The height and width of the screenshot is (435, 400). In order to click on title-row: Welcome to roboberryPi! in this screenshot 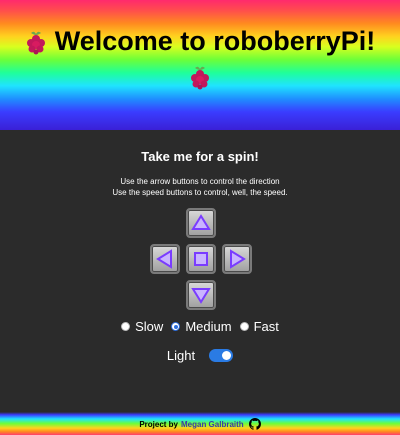, I will do `click(200, 41)`.